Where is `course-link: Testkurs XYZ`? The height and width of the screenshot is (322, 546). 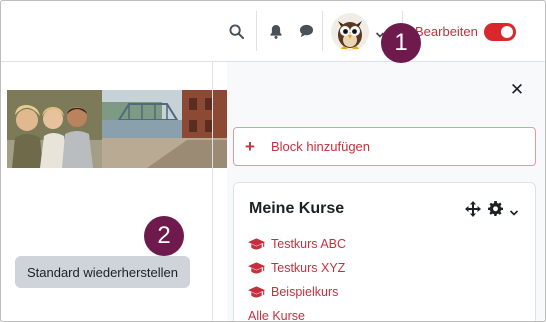 course-link: Testkurs XYZ is located at coordinates (296, 268).